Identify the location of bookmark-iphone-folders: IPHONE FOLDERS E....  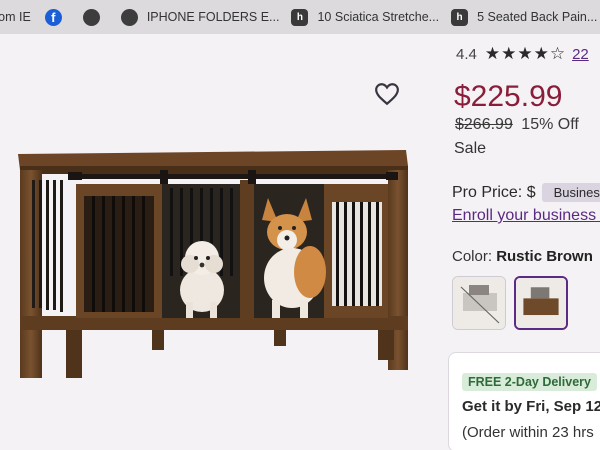
(200, 17).